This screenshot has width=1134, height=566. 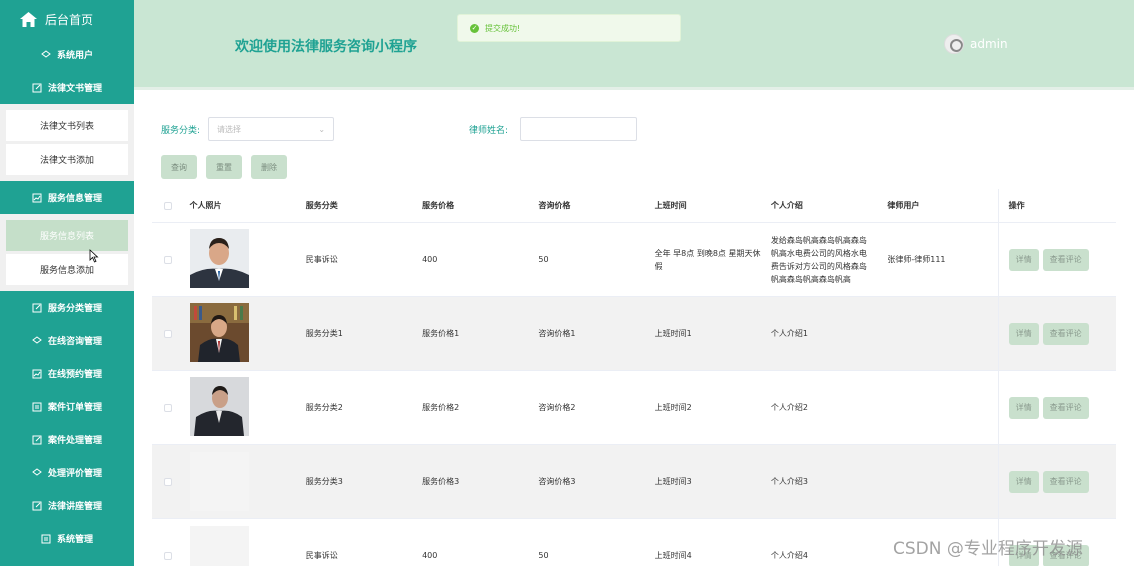 I want to click on sidebar-subitem-legal-doc-list: 法律文书列表, so click(x=67, y=125).